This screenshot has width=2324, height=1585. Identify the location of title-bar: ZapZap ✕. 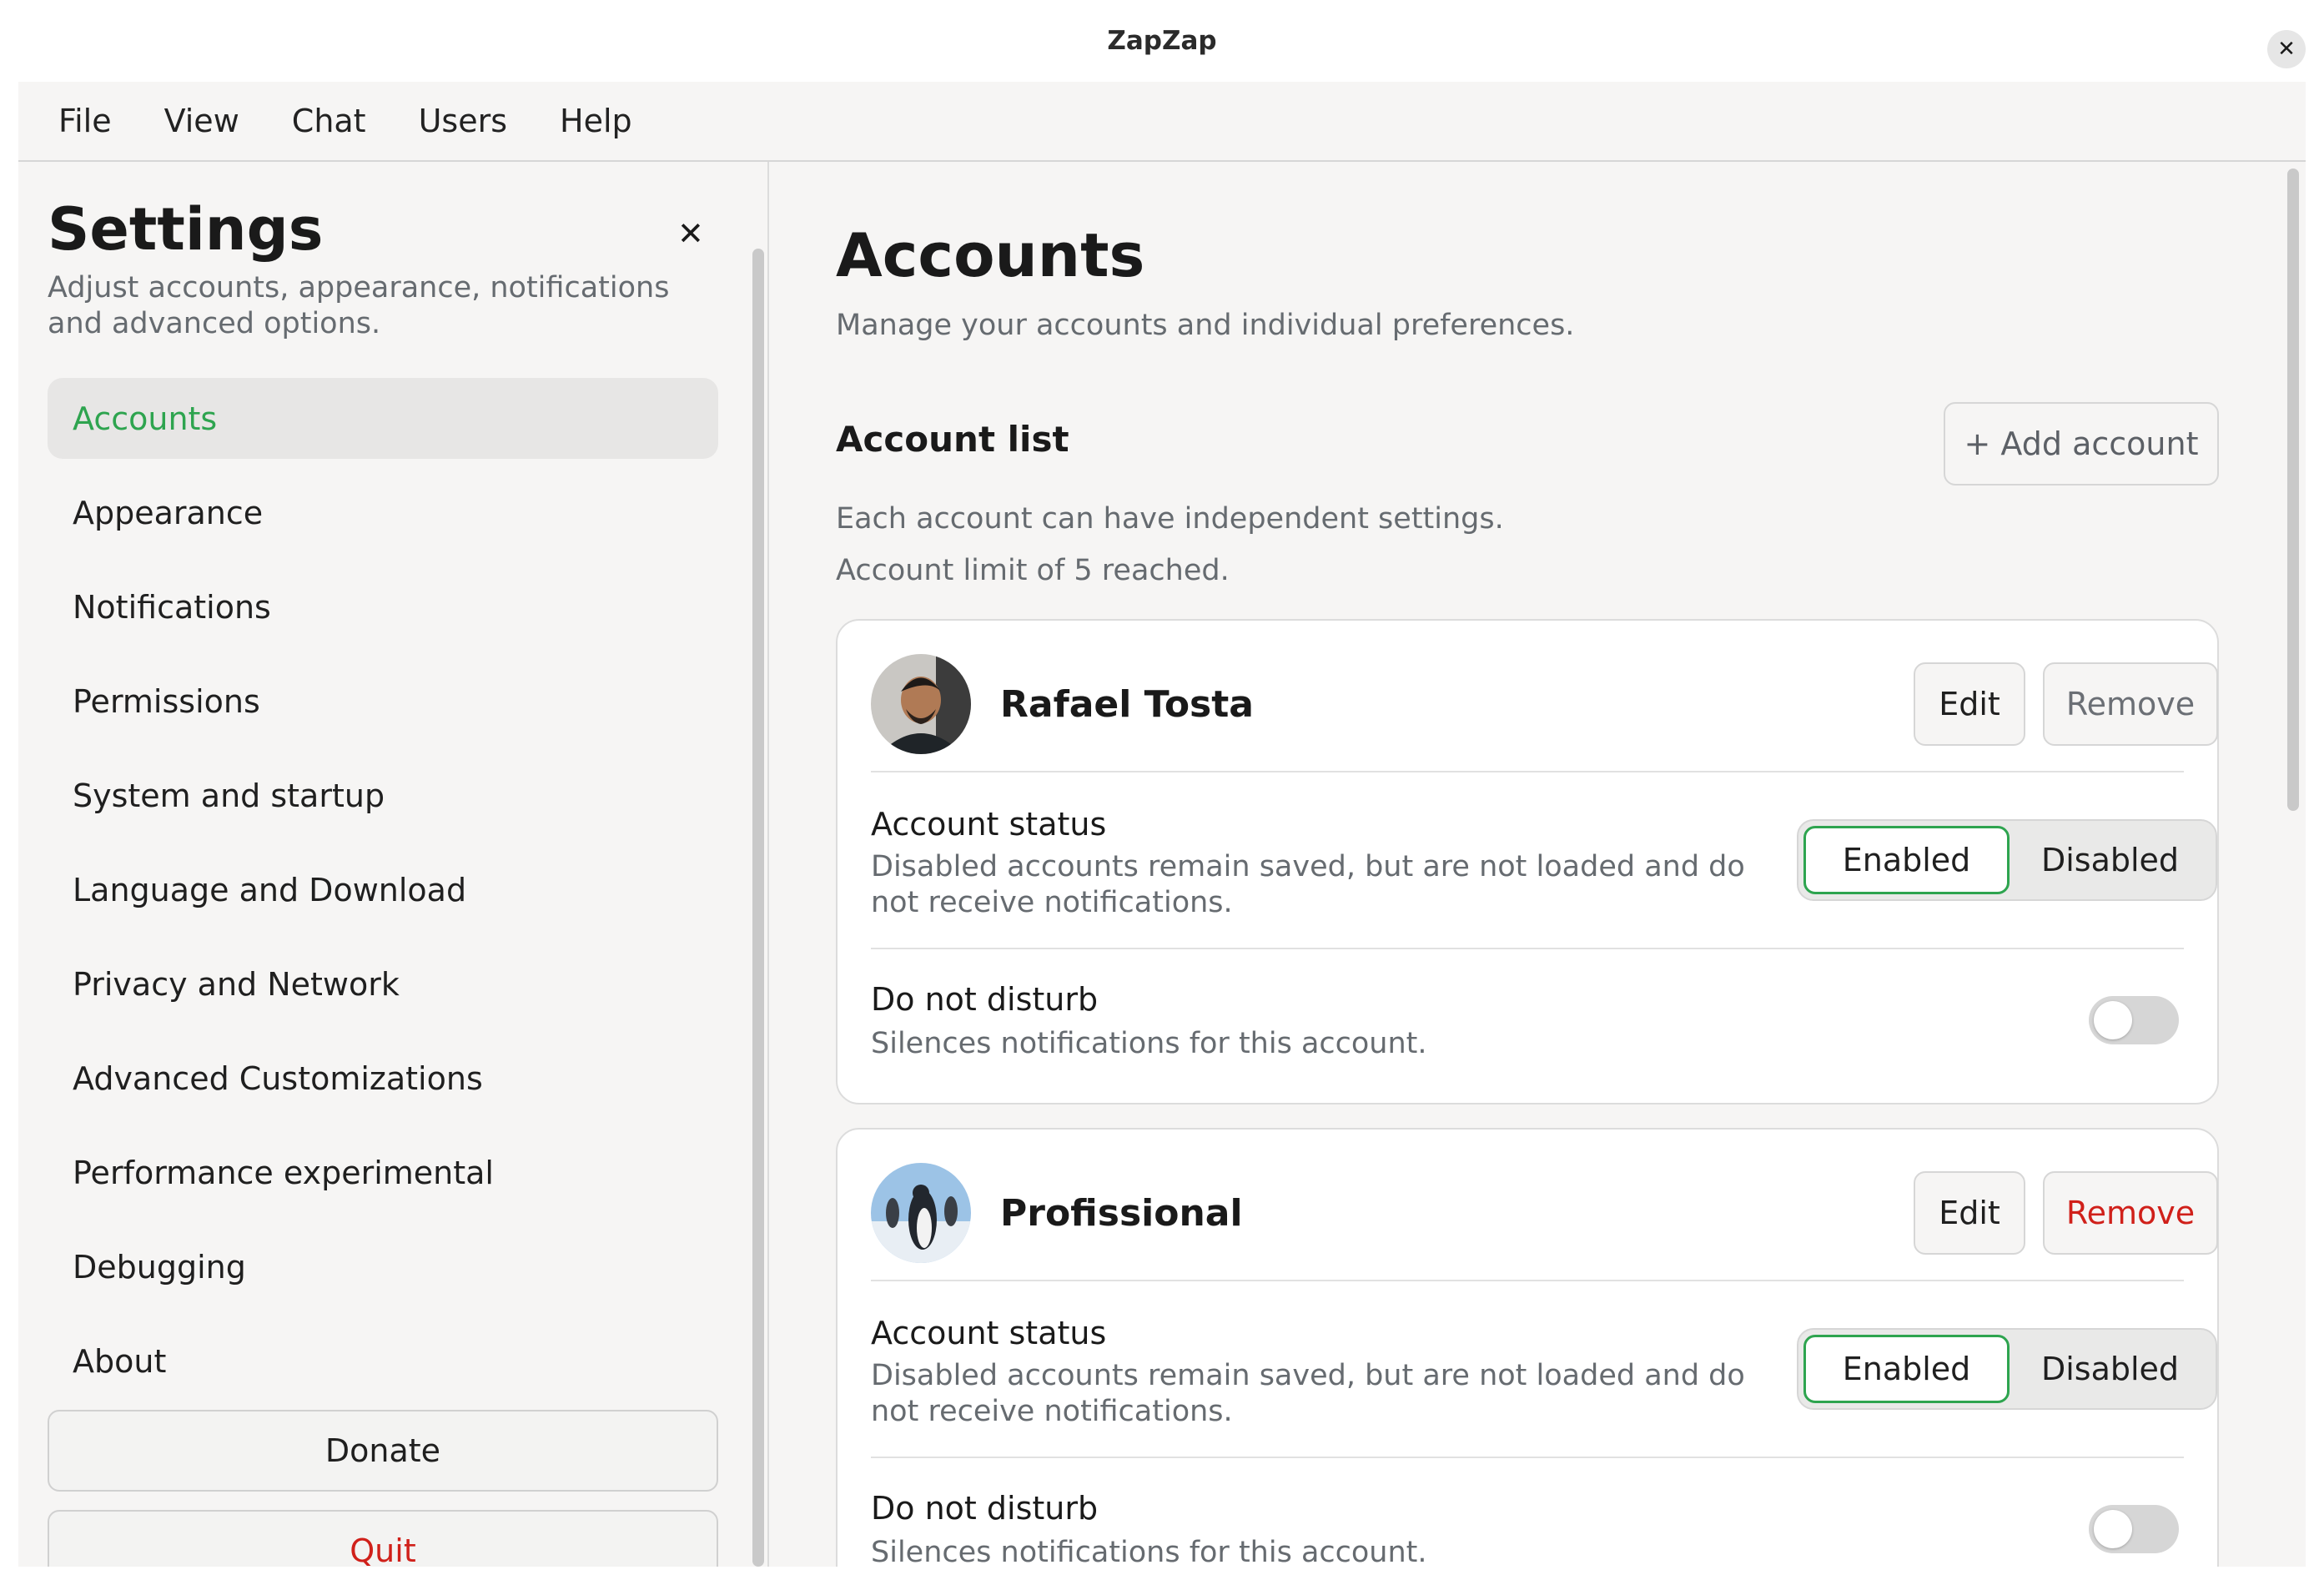
(1162, 41).